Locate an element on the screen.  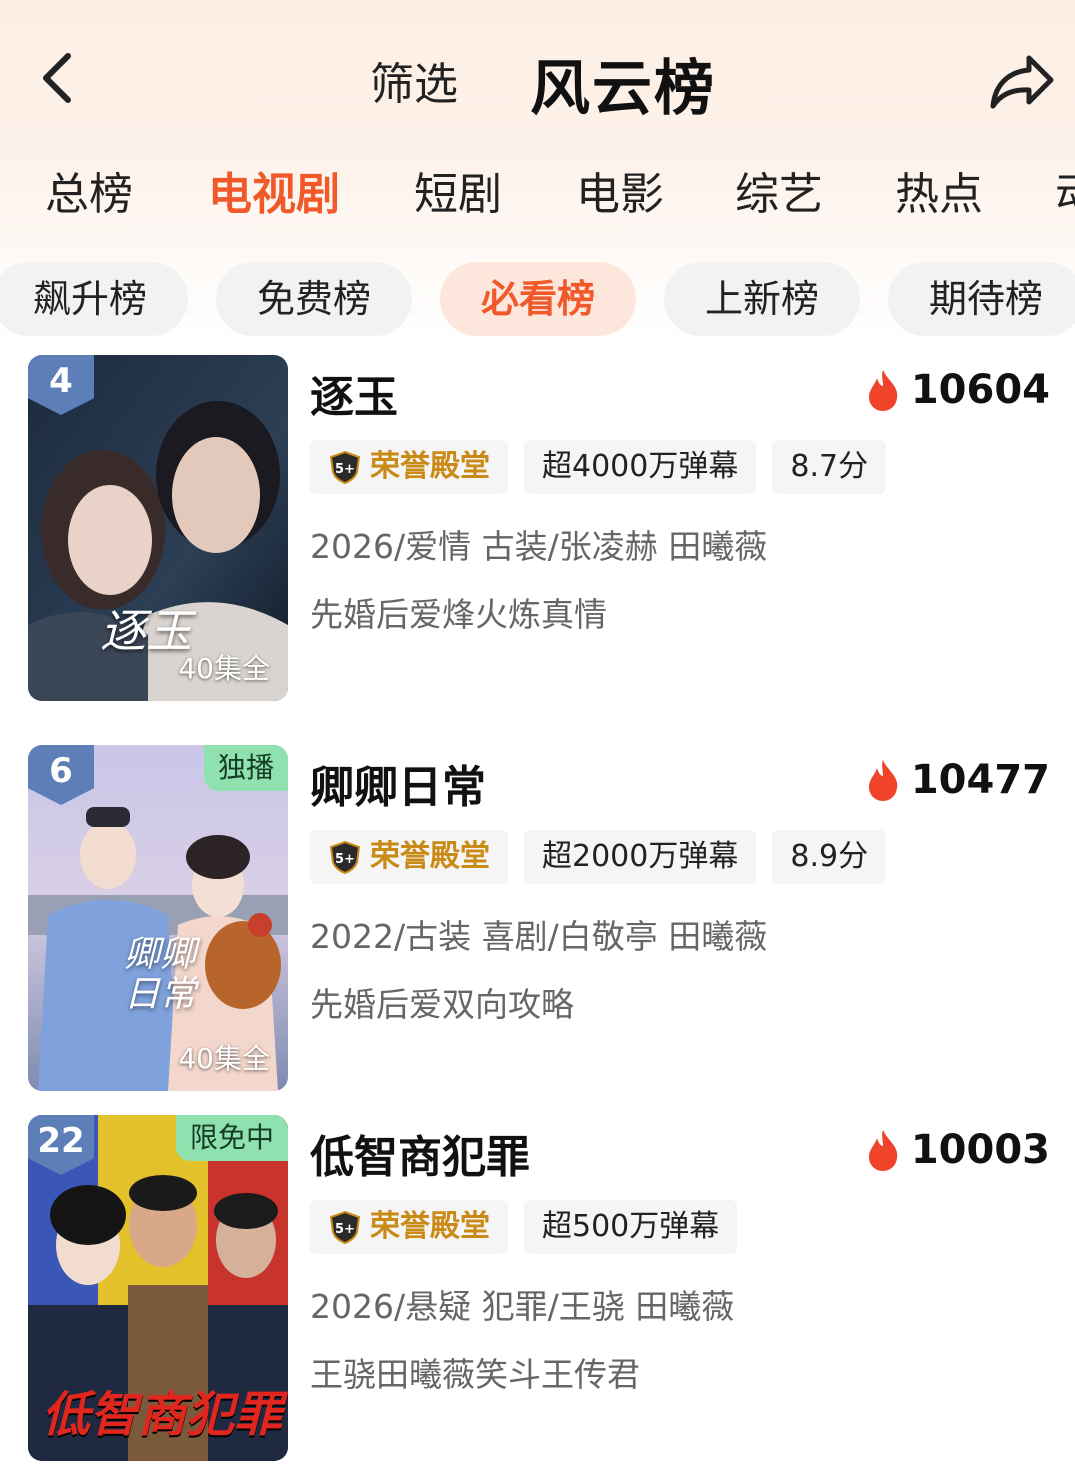
show-title: 逐玉 is located at coordinates (354, 393).